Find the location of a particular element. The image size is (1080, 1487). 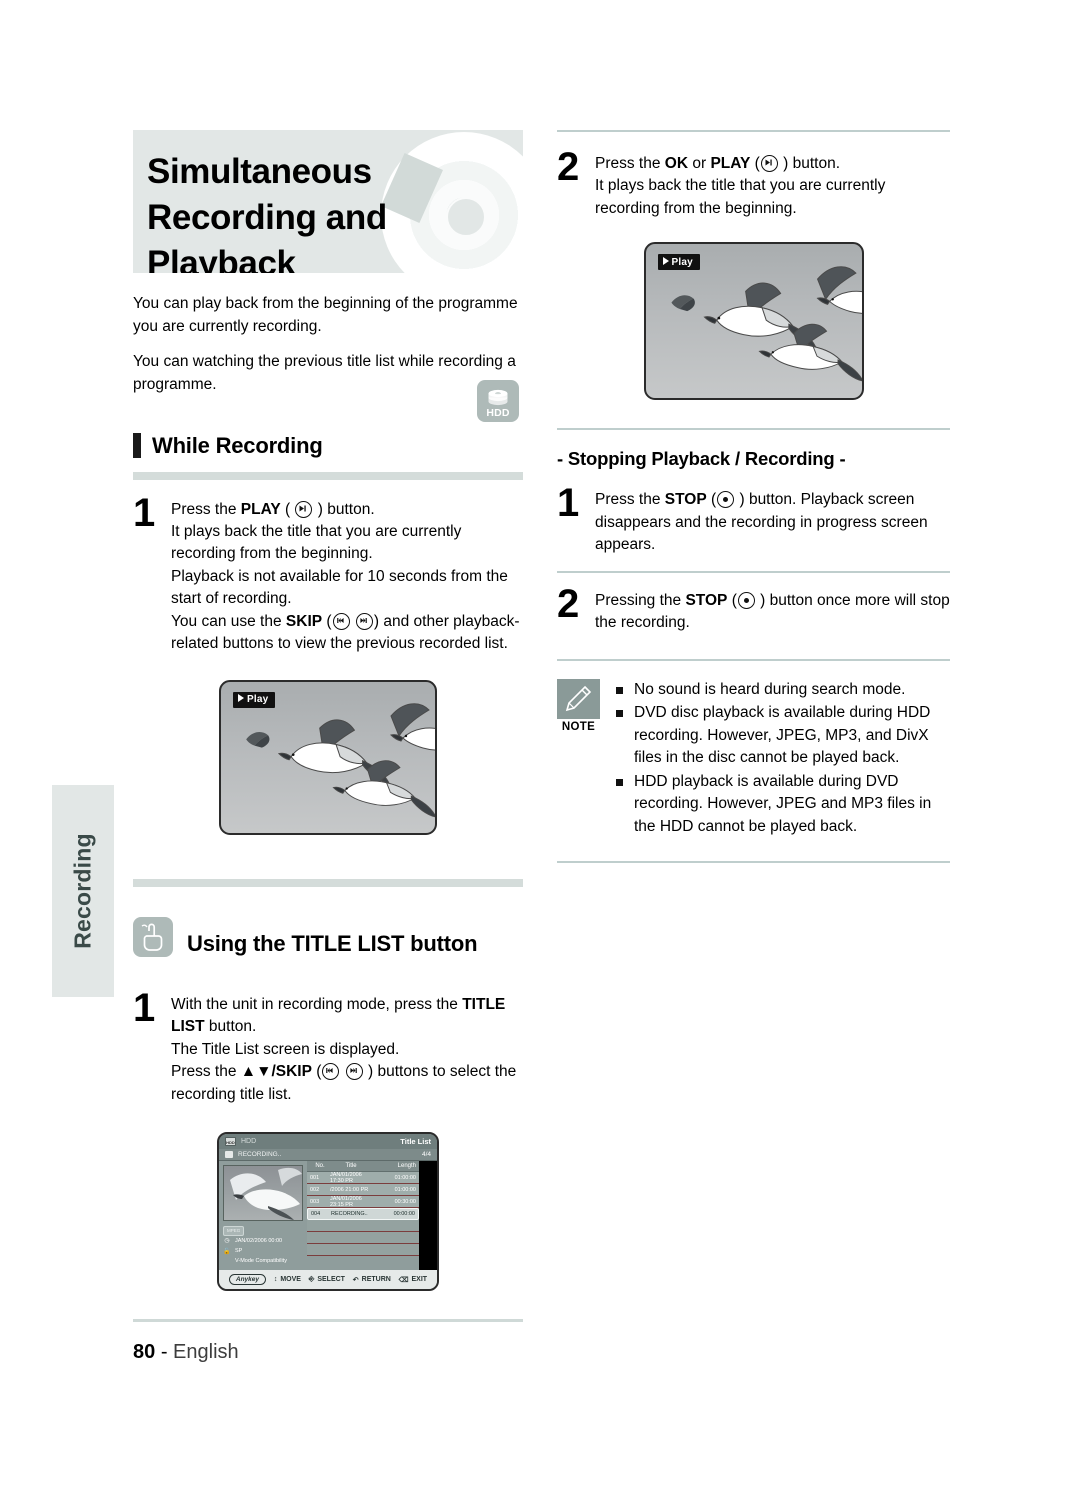

step-text-post: ) button. is located at coordinates (344, 509).